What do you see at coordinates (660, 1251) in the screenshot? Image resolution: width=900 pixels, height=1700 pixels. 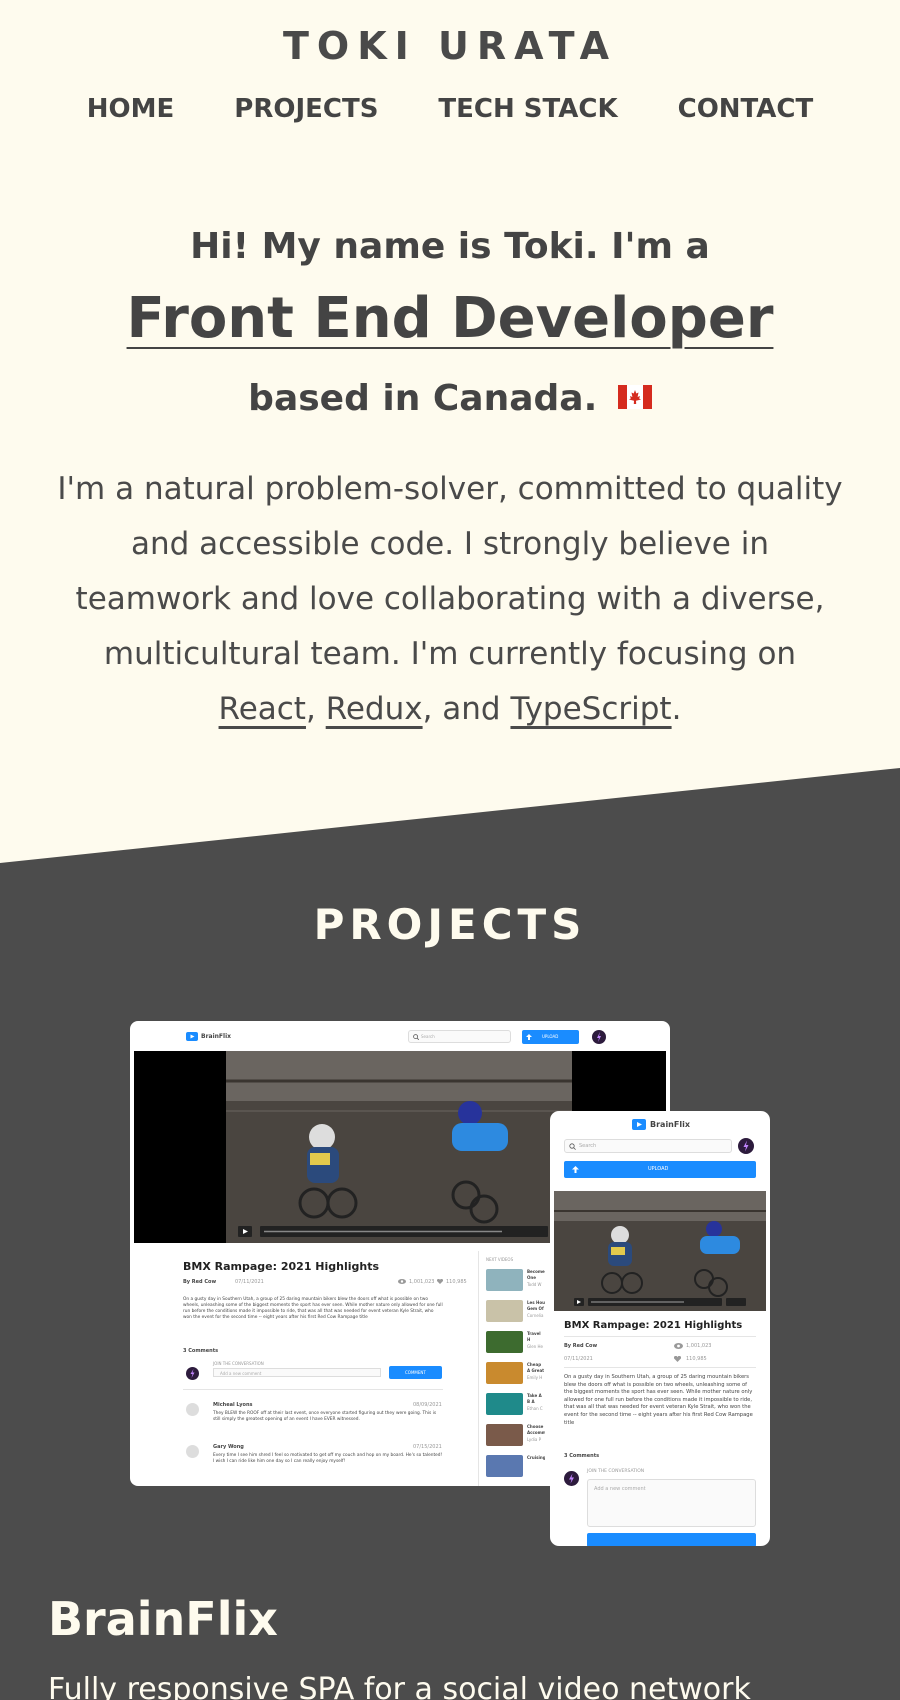 I see `video-player` at bounding box center [660, 1251].